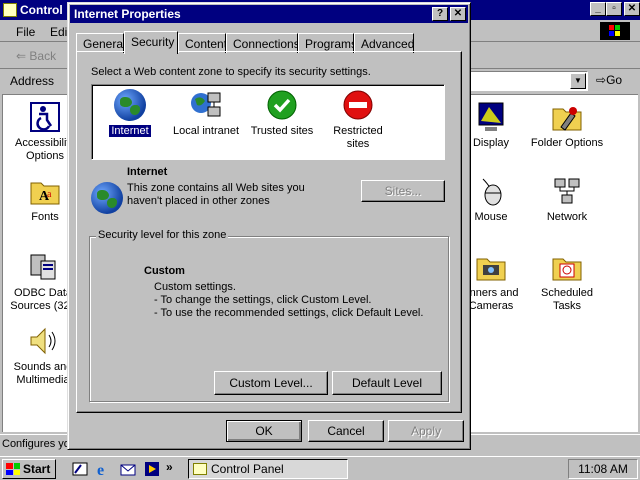 Image resolution: width=640 pixels, height=480 pixels. I want to click on go-arrow-icon: ⇨, so click(601, 80).